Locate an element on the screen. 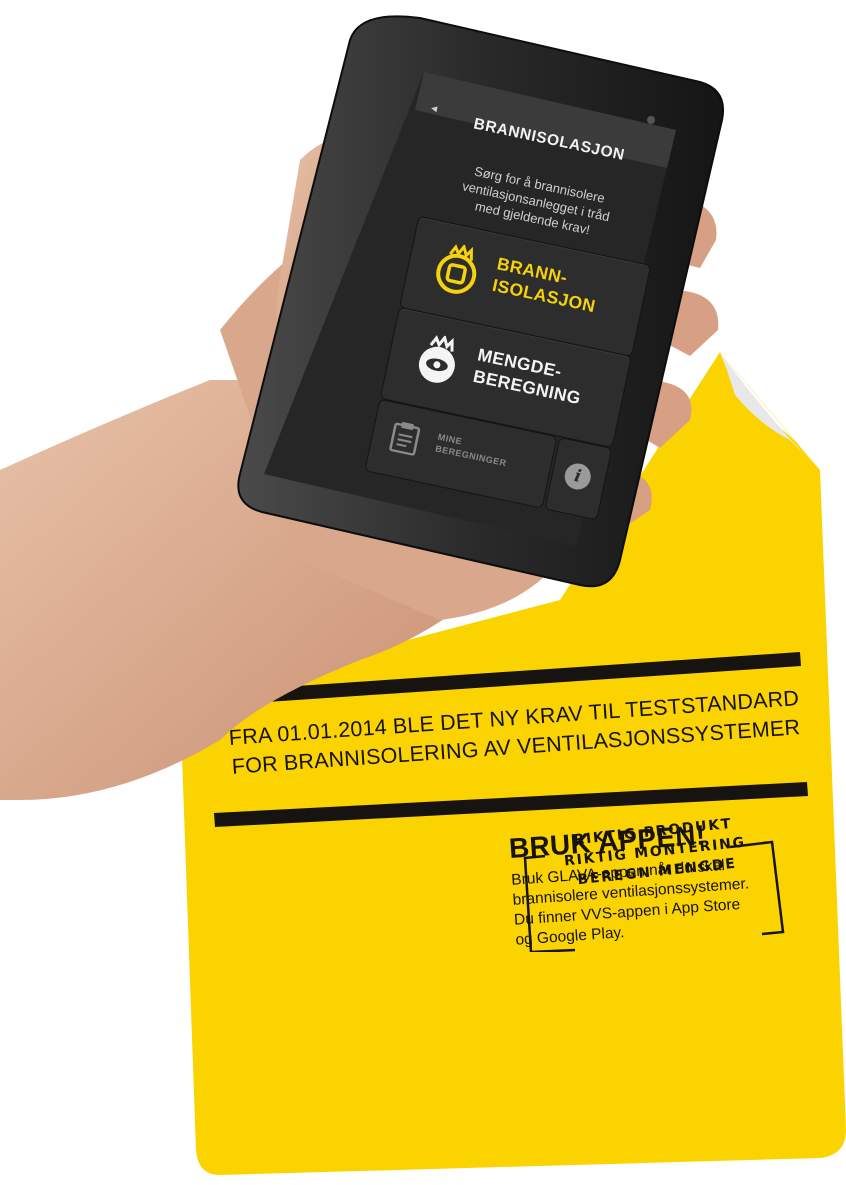 This screenshot has height=1185, width=846. info-icon: i is located at coordinates (578, 476).